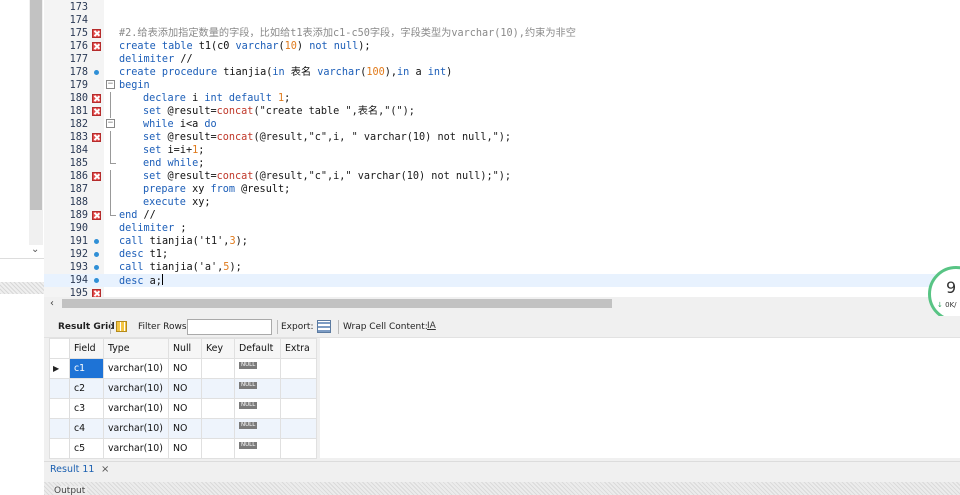 The height and width of the screenshot is (495, 960). Describe the element at coordinates (502, 241) in the screenshot. I see `code-line: 191 call tianjia('t1',3);` at that location.